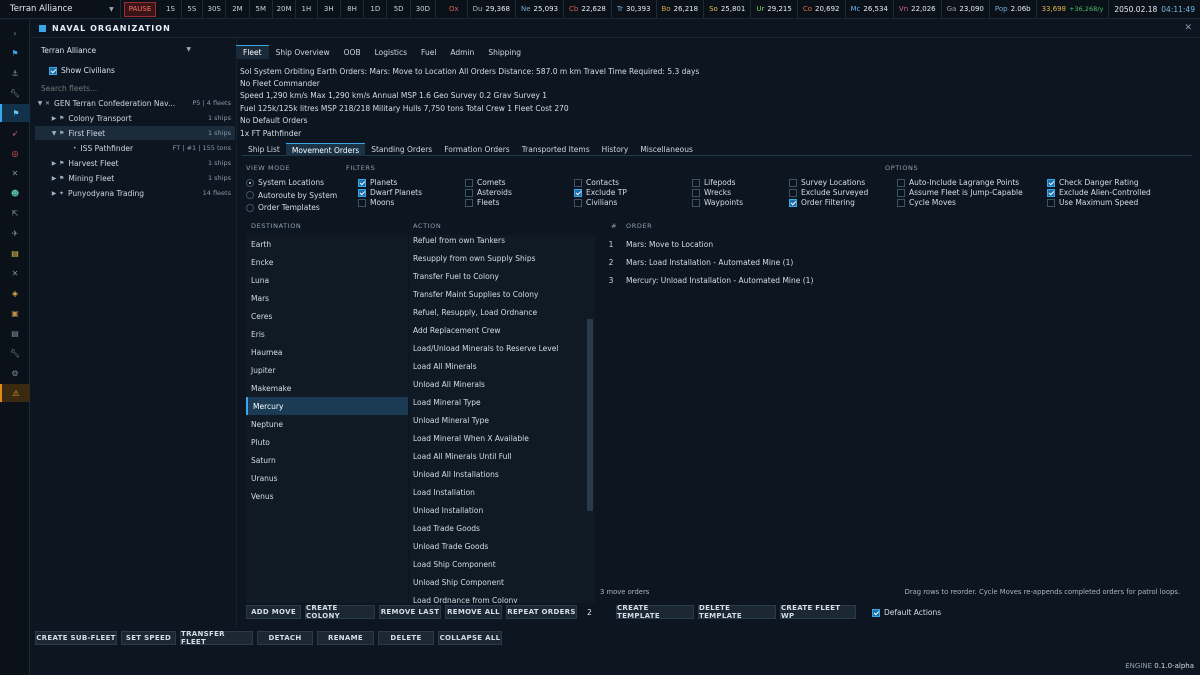 The height and width of the screenshot is (675, 1200). What do you see at coordinates (377, 182) in the screenshot?
I see `filter-planets: Planets` at bounding box center [377, 182].